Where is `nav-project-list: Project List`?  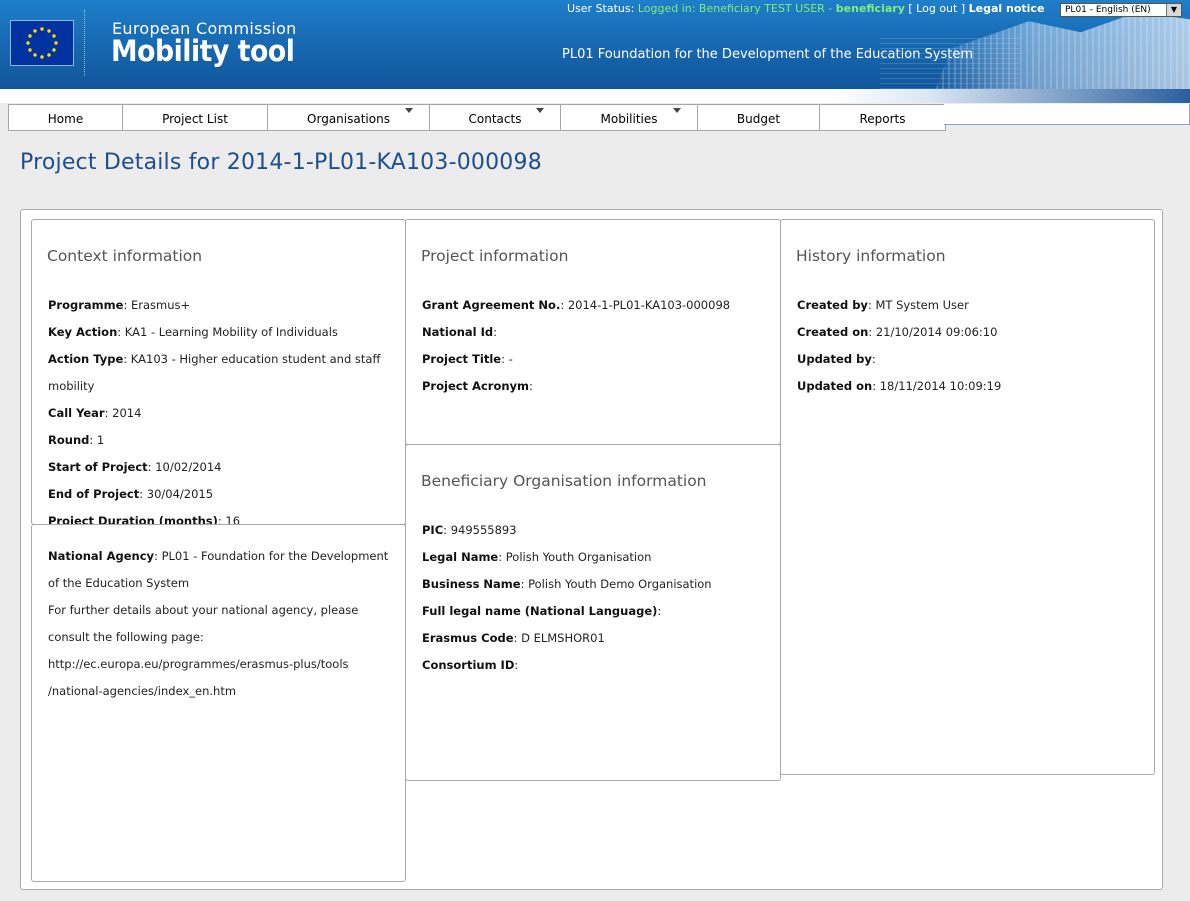 nav-project-list: Project List is located at coordinates (195, 117).